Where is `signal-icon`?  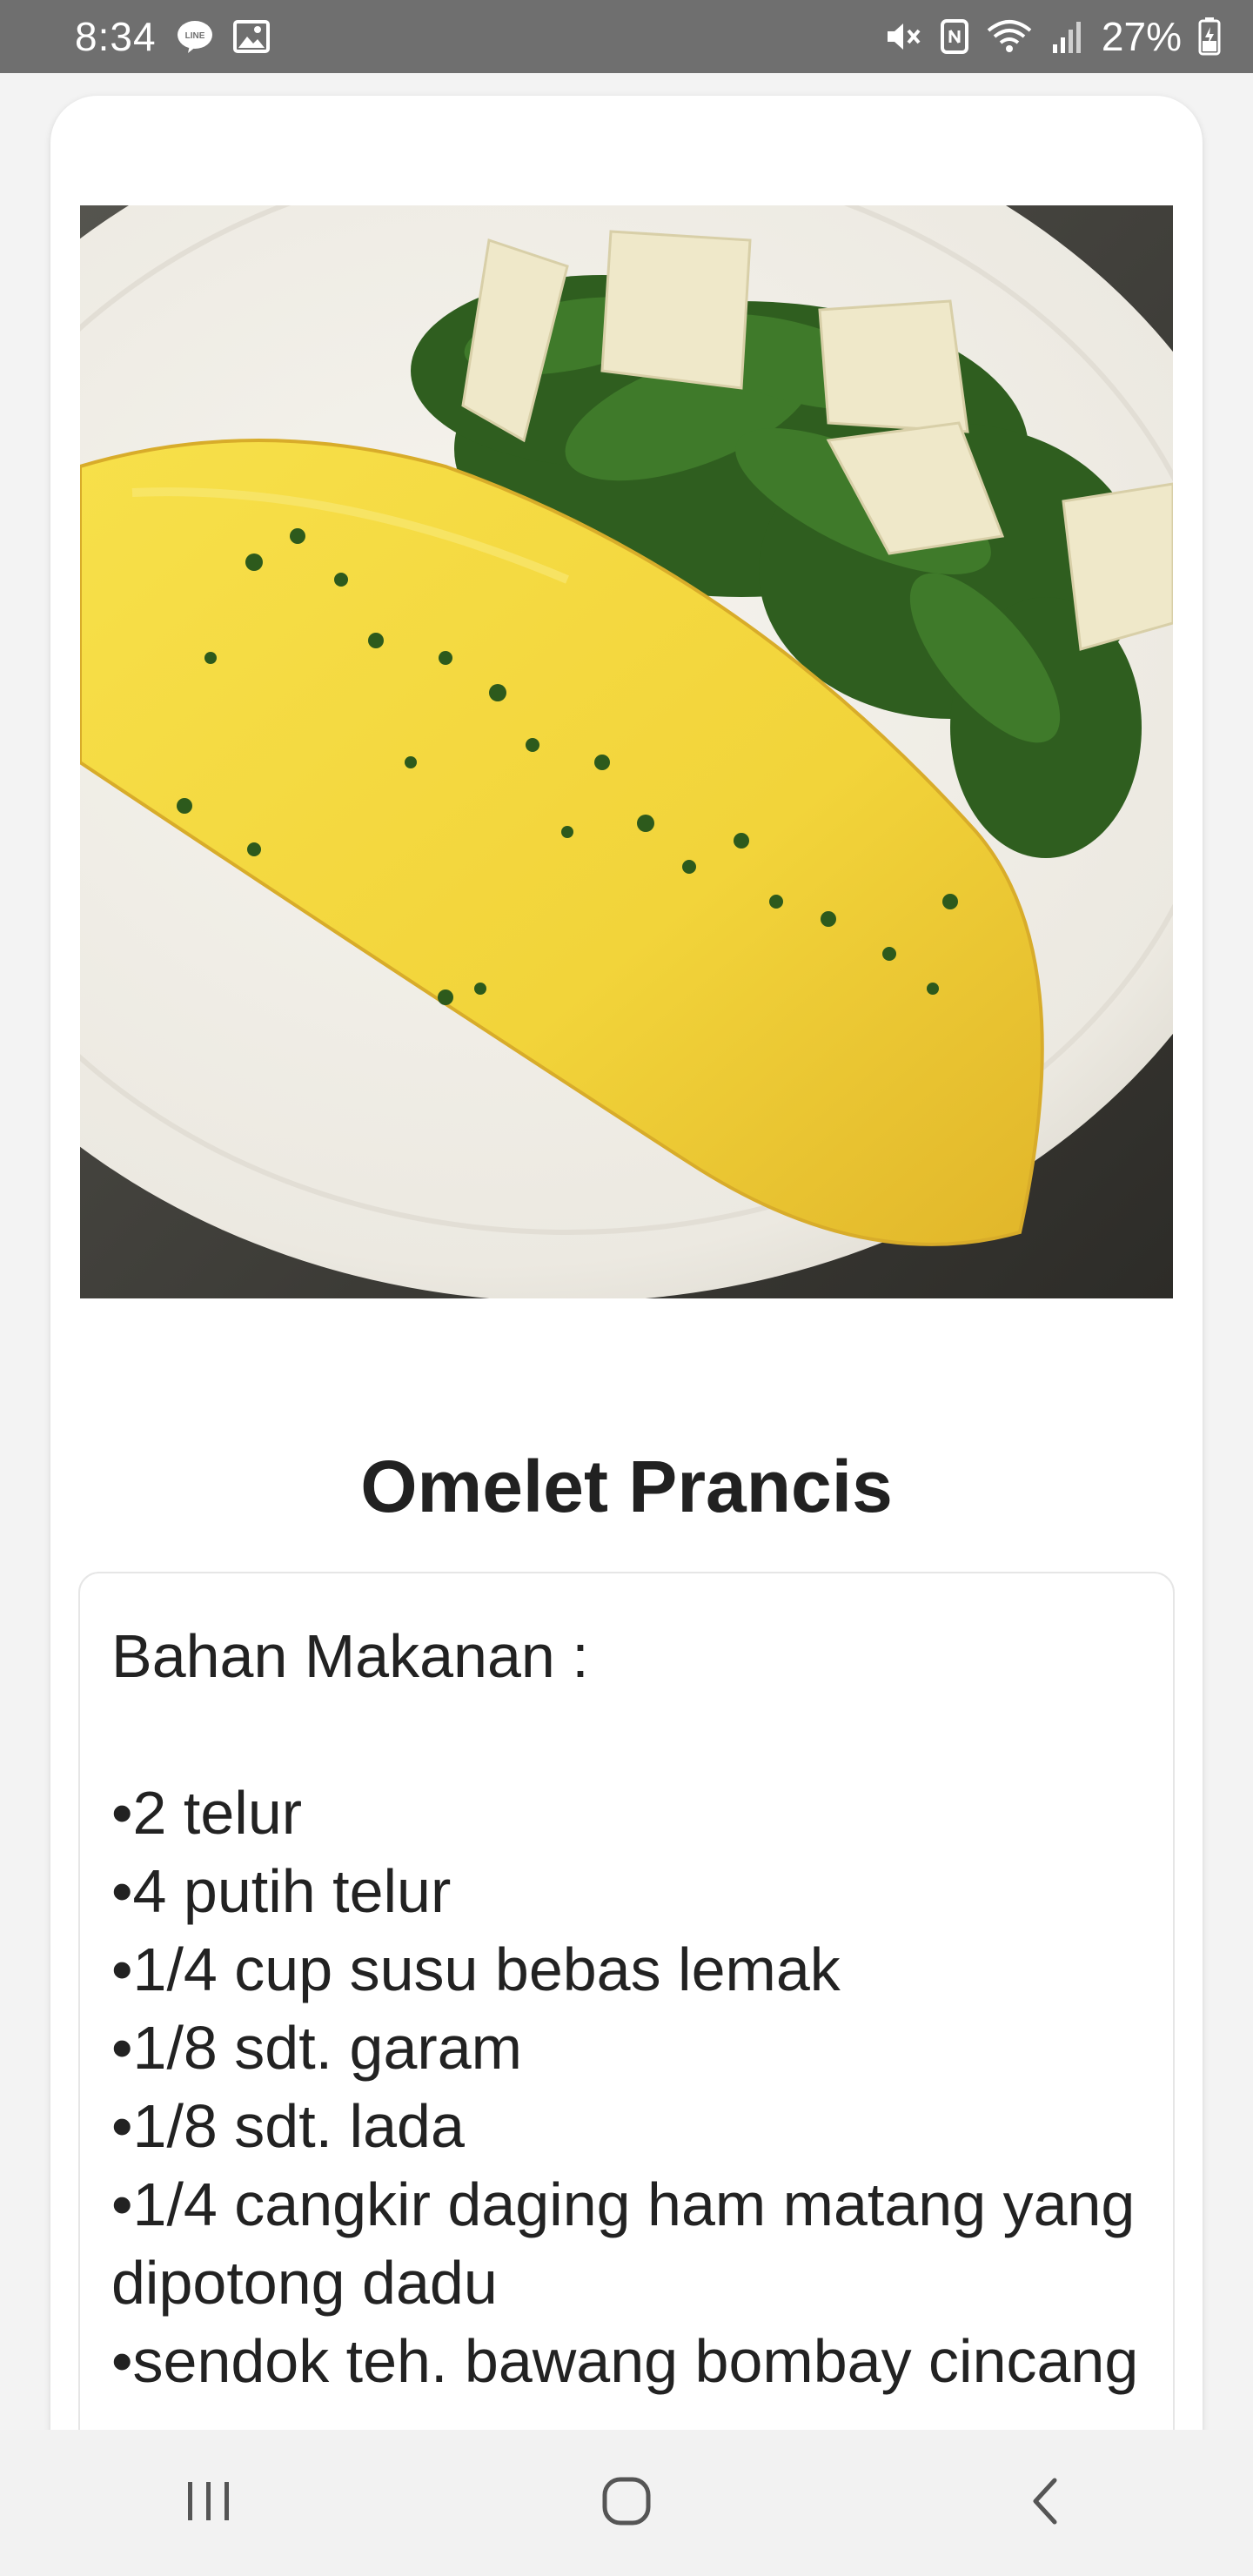 signal-icon is located at coordinates (1067, 37).